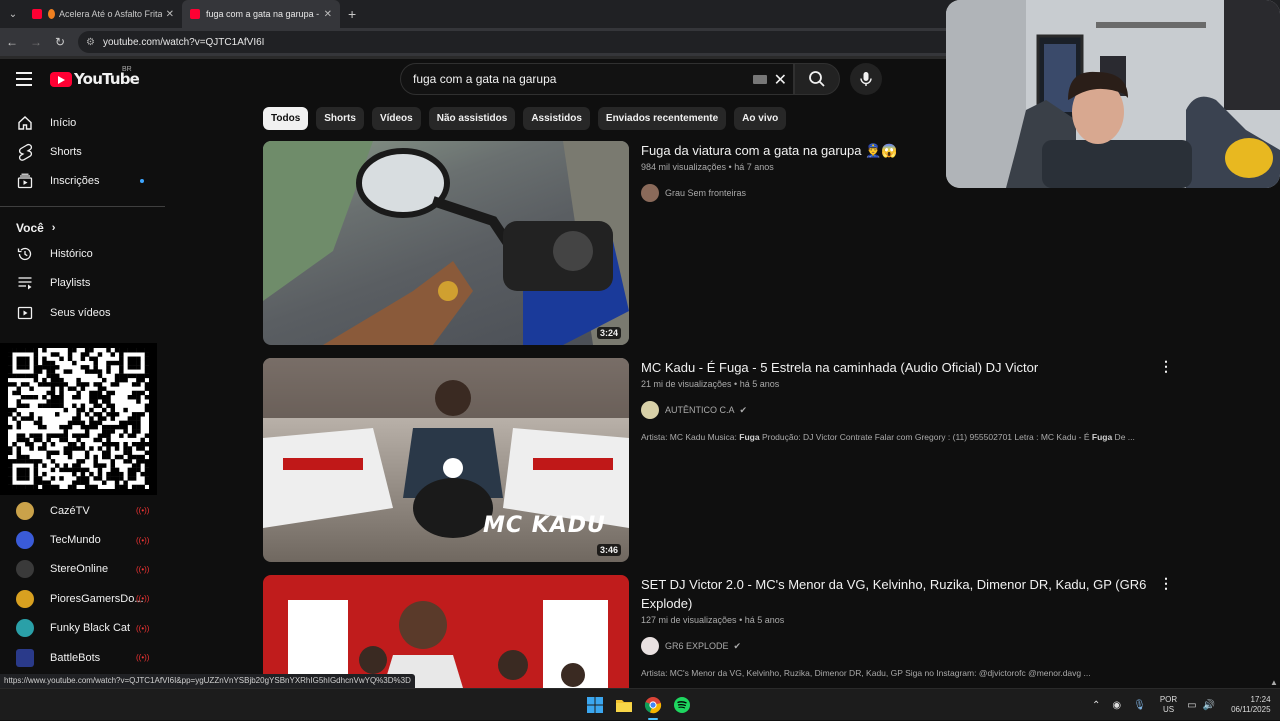 The width and height of the screenshot is (1280, 721). Describe the element at coordinates (624, 705) in the screenshot. I see `file-explorer-icon` at that location.